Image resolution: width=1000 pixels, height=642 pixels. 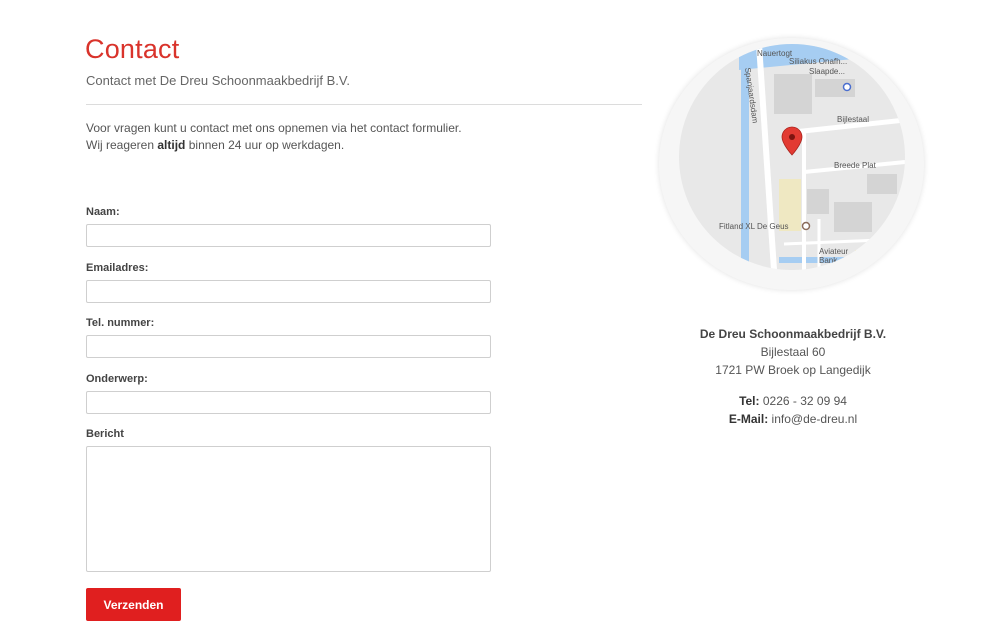 What do you see at coordinates (265, 145) in the screenshot?
I see `intro-line-2-suffix: binnen 24 uur op werkdagen.` at bounding box center [265, 145].